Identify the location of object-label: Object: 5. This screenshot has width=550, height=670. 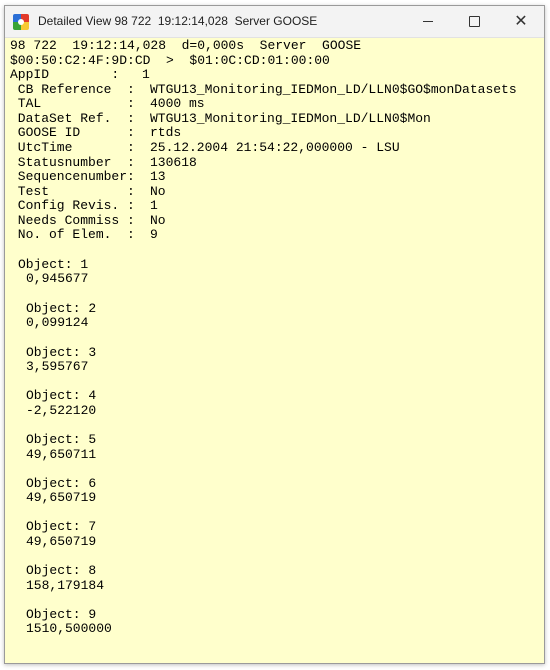
(61, 439).